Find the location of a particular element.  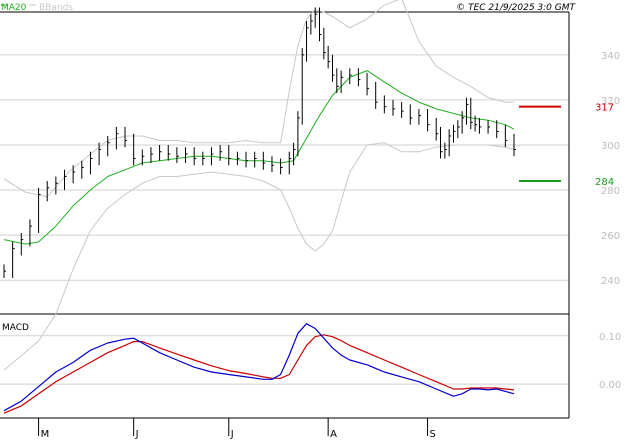

x-axis-tick-label: A is located at coordinates (333, 434).